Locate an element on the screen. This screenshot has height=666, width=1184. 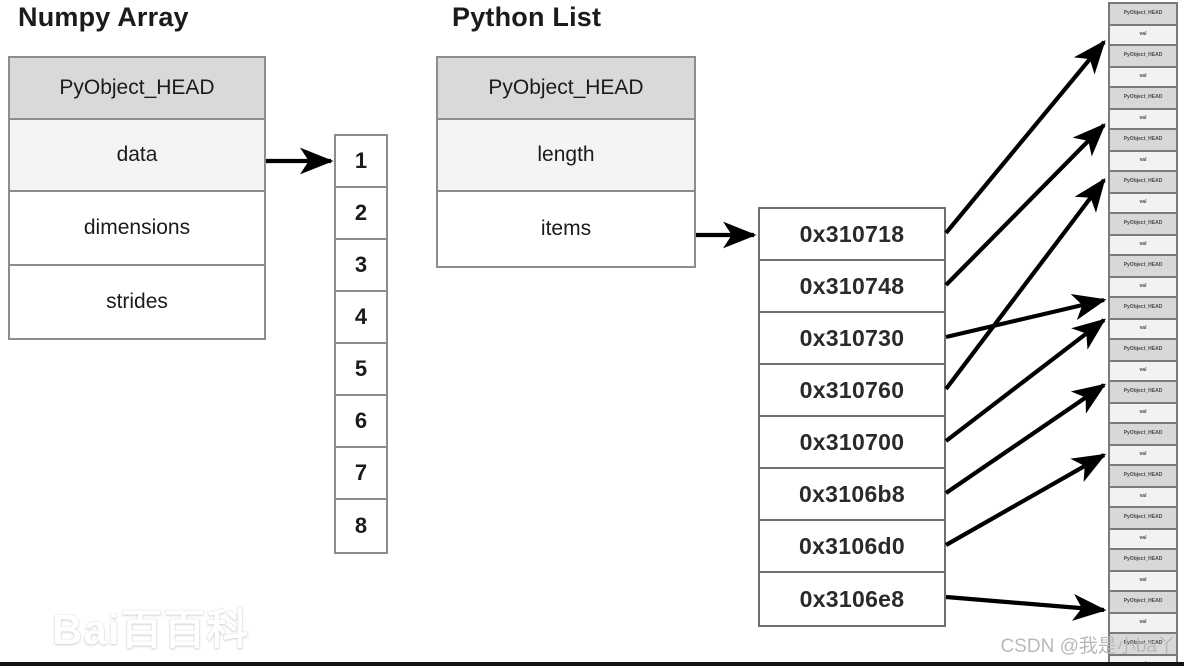
value-cell: 3 is located at coordinates (361, 266).